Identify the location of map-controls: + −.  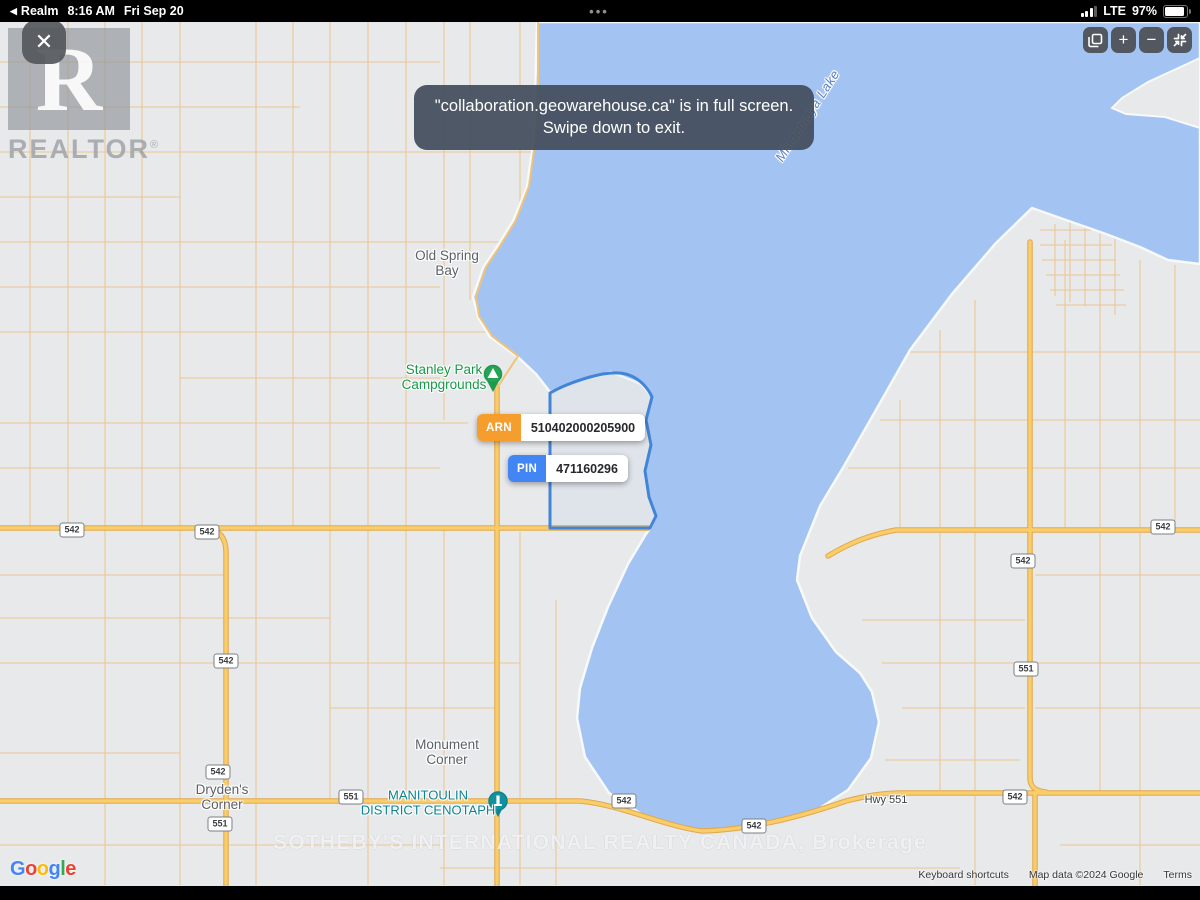
(1137, 40).